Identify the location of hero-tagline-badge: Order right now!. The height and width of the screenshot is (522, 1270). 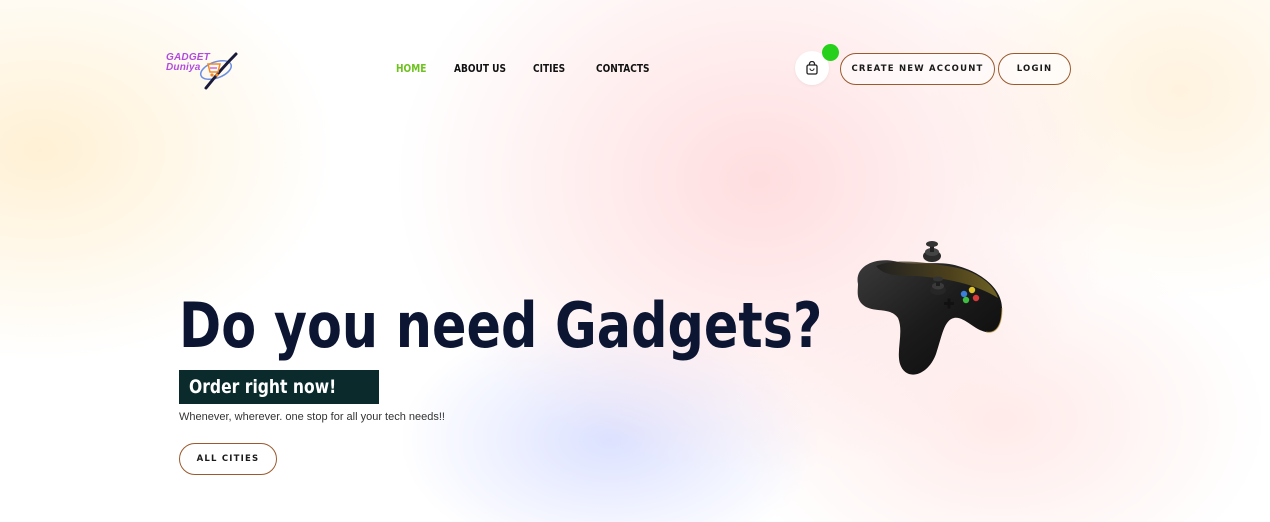
(279, 387).